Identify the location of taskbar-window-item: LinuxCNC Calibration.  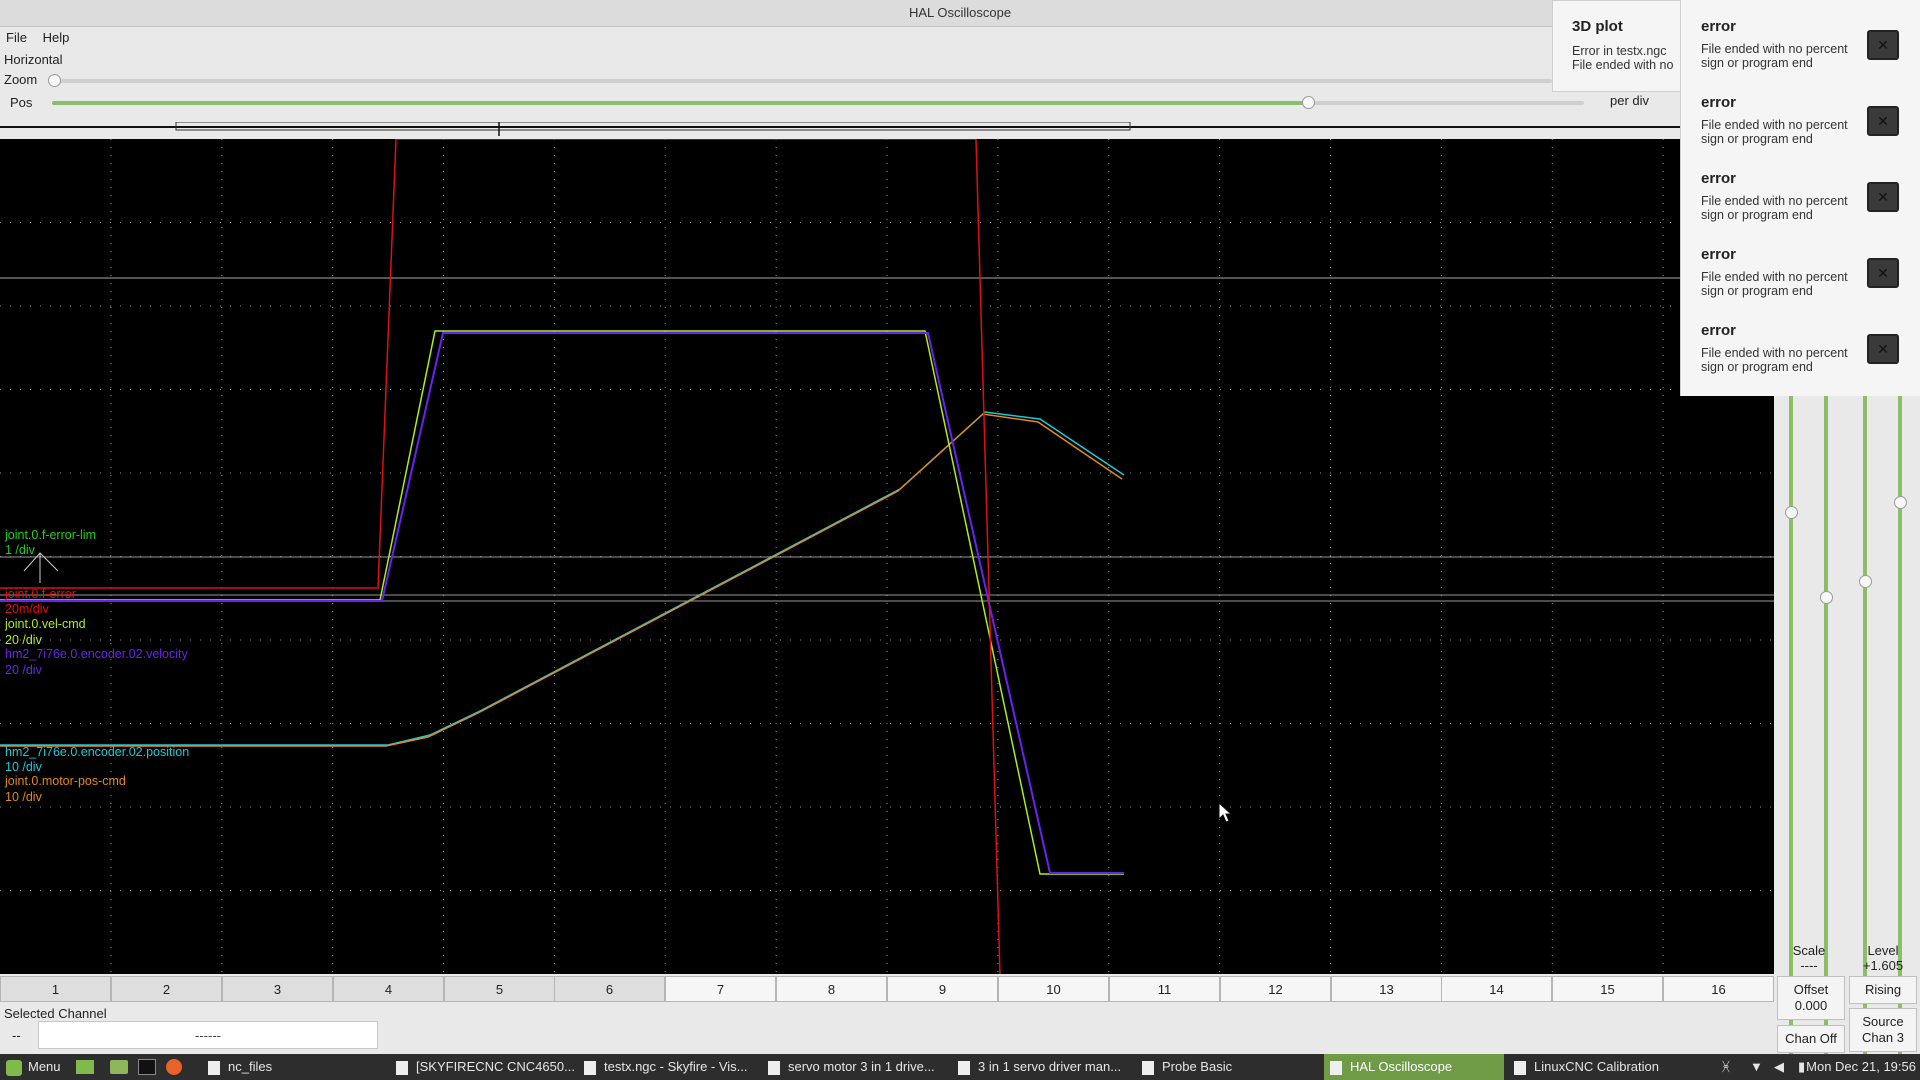
(1598, 1067).